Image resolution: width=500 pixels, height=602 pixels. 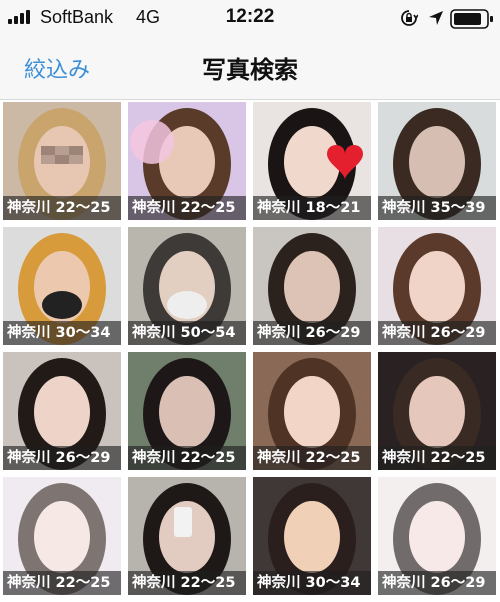 I want to click on page-title: 写真検索, so click(x=250, y=70).